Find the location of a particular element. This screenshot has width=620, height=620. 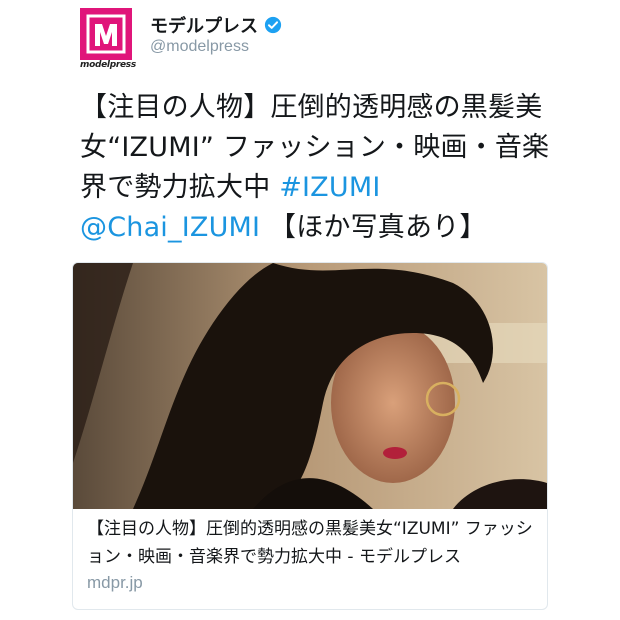

mention-link: @Chai_IZUMI is located at coordinates (170, 227).